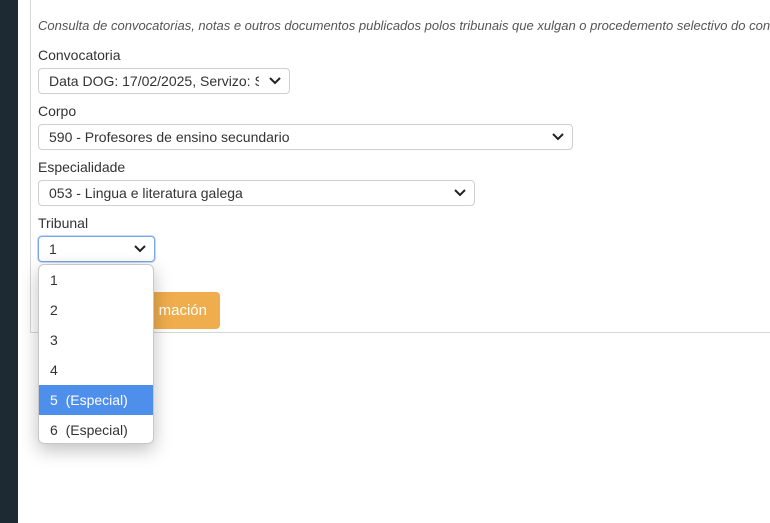  Describe the element at coordinates (57, 111) in the screenshot. I see `corpo-label: Corpo` at that location.